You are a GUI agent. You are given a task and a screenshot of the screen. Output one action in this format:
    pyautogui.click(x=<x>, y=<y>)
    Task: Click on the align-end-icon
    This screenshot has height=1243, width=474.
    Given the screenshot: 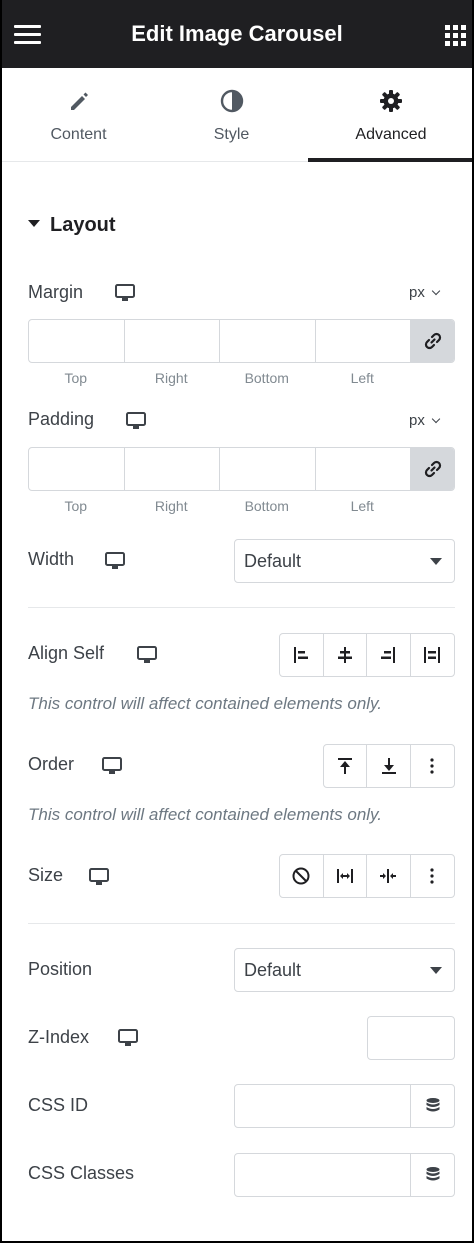 What is the action you would take?
    pyautogui.click(x=388, y=655)
    